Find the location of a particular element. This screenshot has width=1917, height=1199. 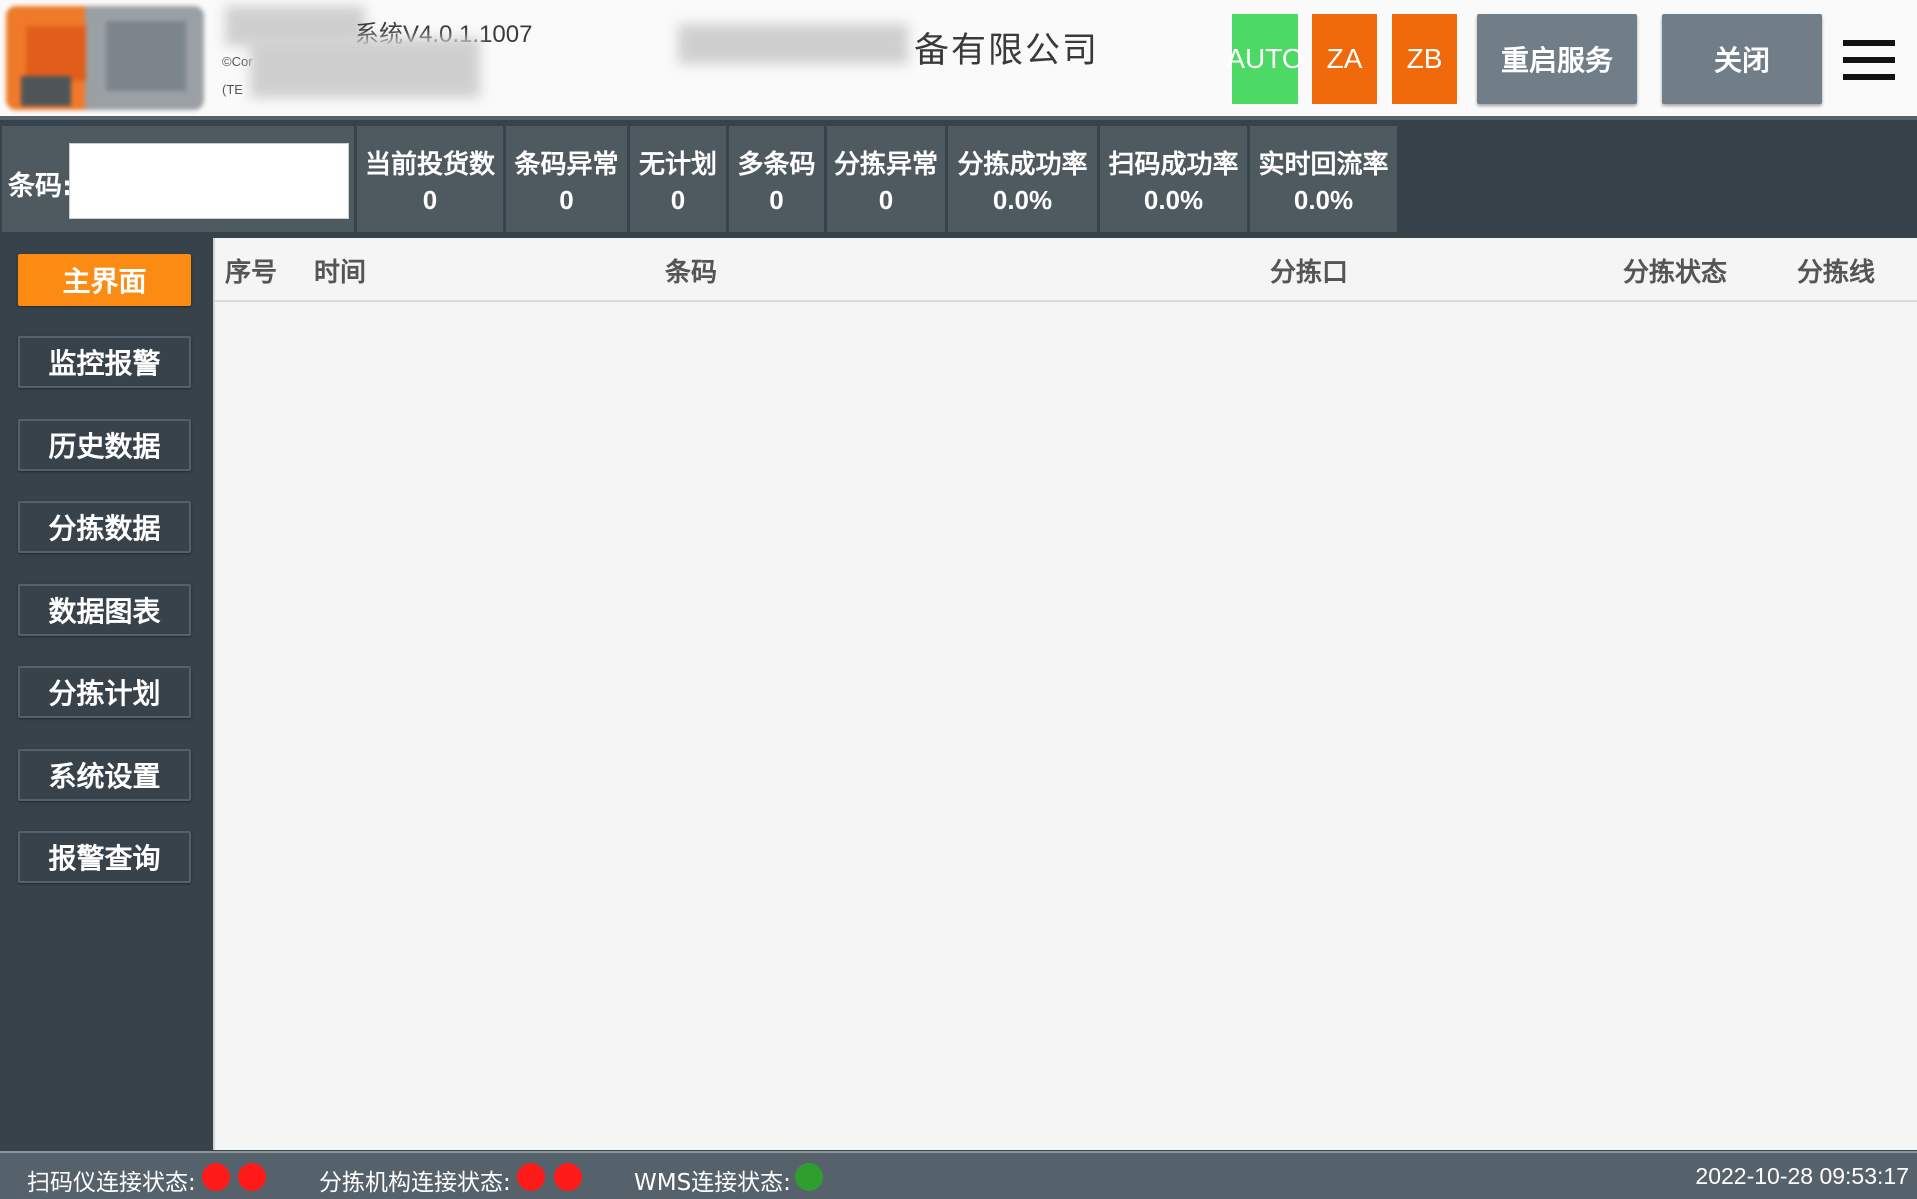

company-logo is located at coordinates (105, 58).